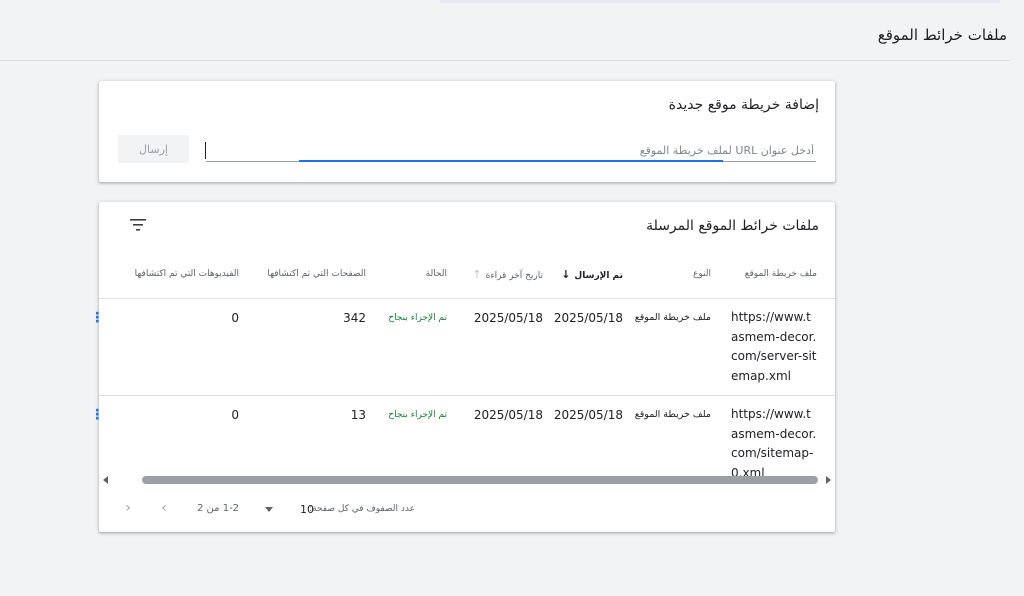 The width and height of the screenshot is (1024, 596). Describe the element at coordinates (480, 480) in the screenshot. I see `scrollbar-thumb` at that location.